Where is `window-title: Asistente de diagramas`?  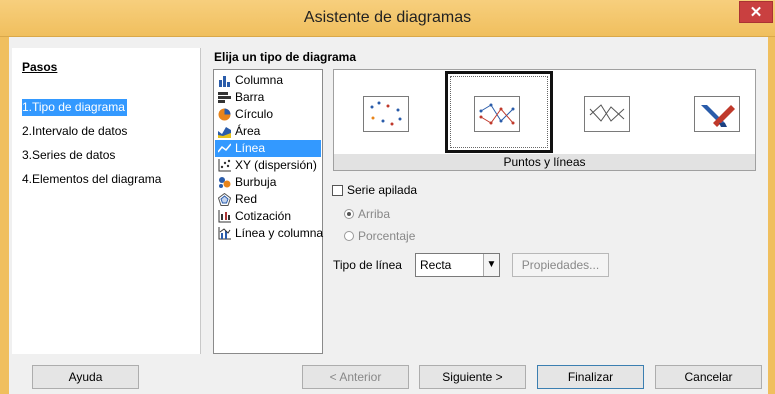 window-title: Asistente de diagramas is located at coordinates (387, 17).